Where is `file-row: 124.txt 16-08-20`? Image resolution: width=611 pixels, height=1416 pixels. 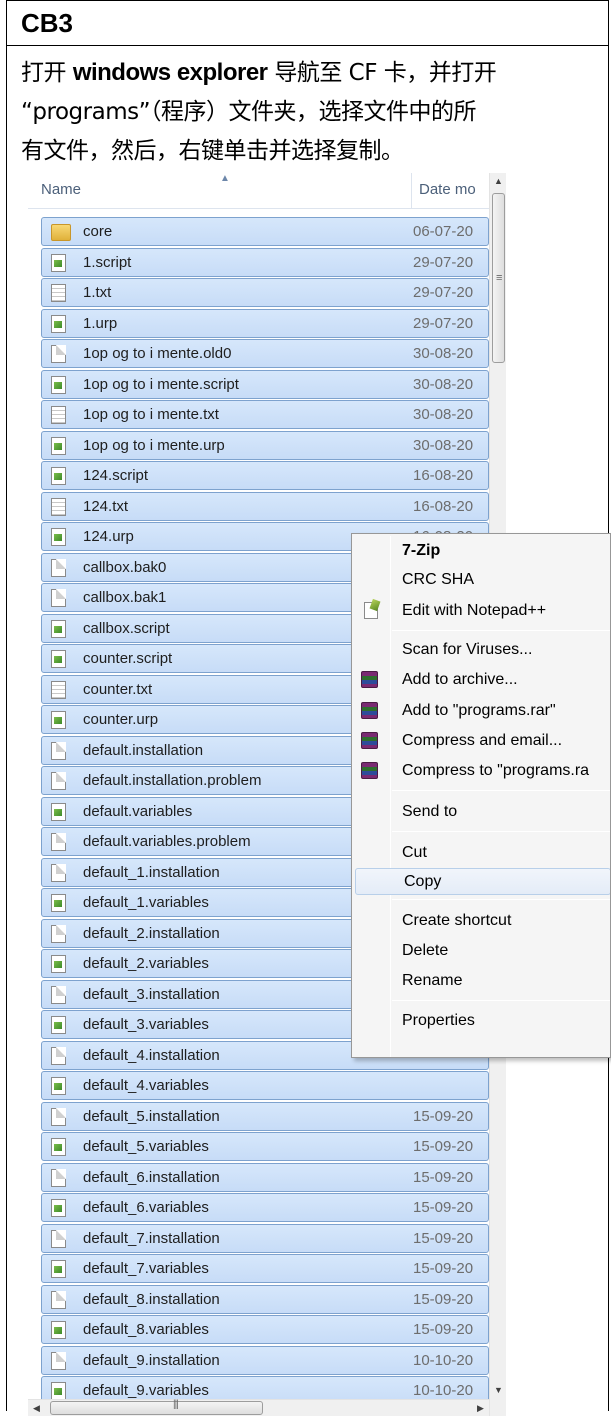 file-row: 124.txt 16-08-20 is located at coordinates (265, 506).